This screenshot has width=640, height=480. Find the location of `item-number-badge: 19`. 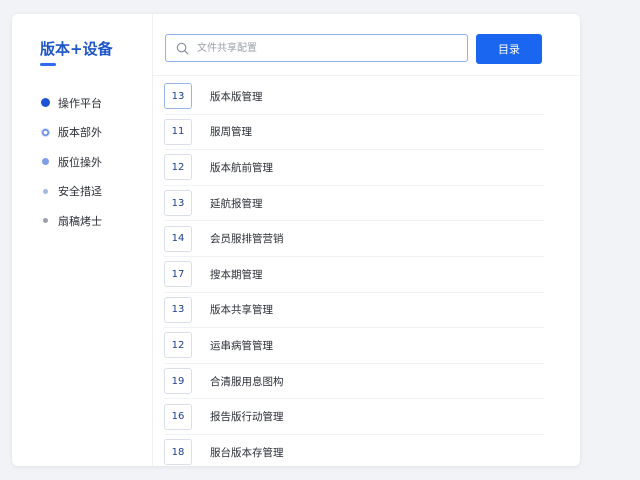

item-number-badge: 19 is located at coordinates (178, 381).